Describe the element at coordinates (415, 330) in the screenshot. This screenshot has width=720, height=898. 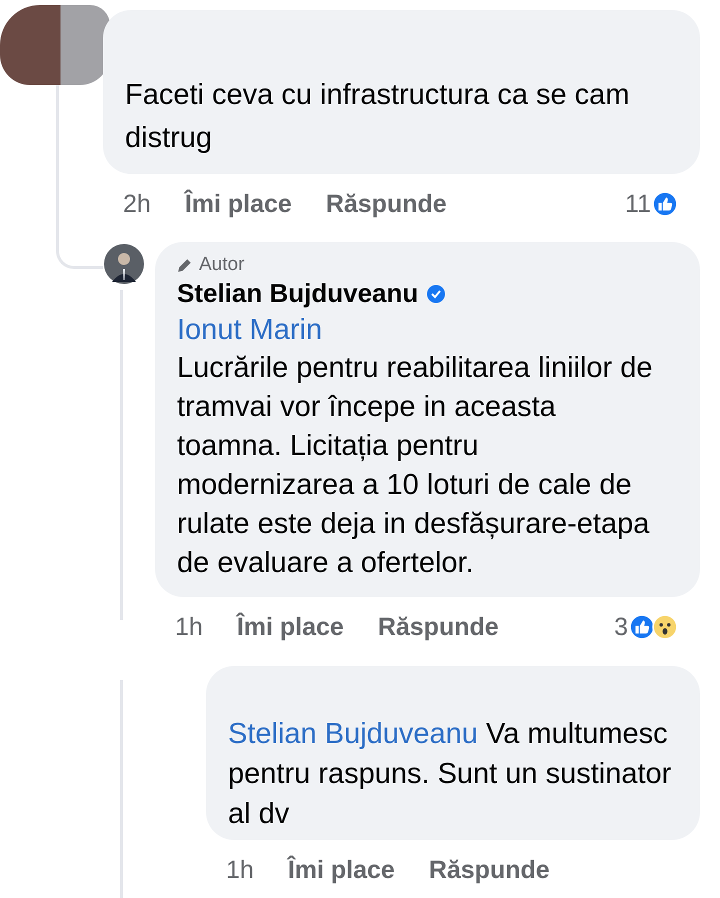
I see `mention-link: Ionut Marin` at that location.